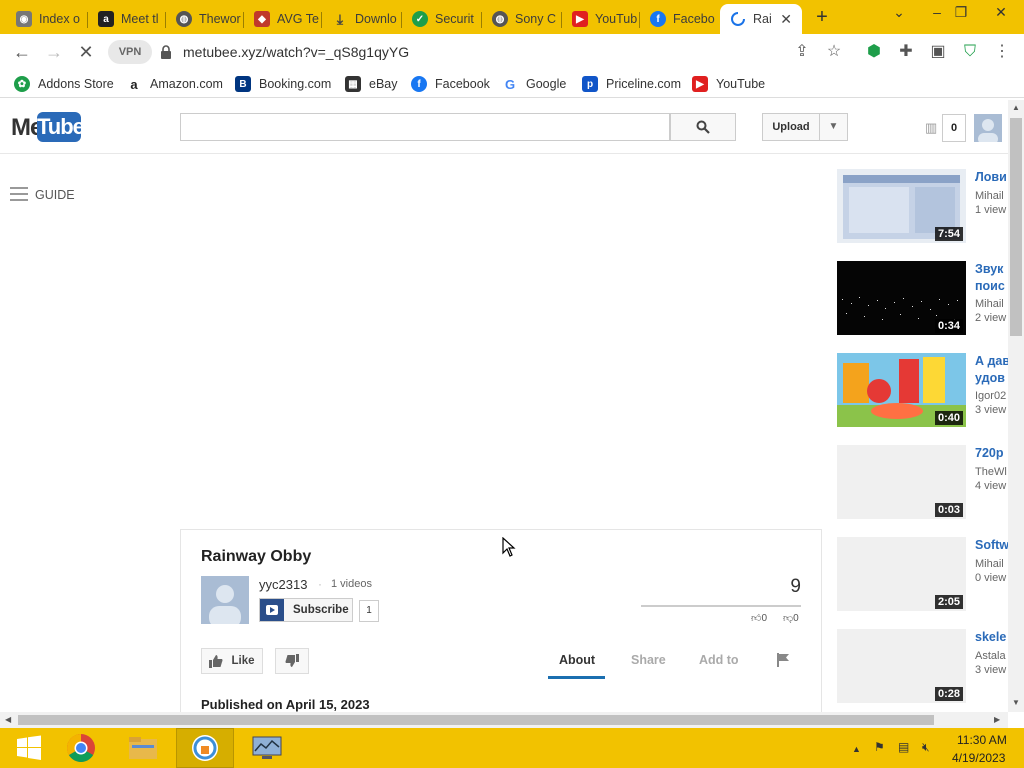  I want to click on related-video: 7:54 Лови Mihail 1 view, so click(922, 206).